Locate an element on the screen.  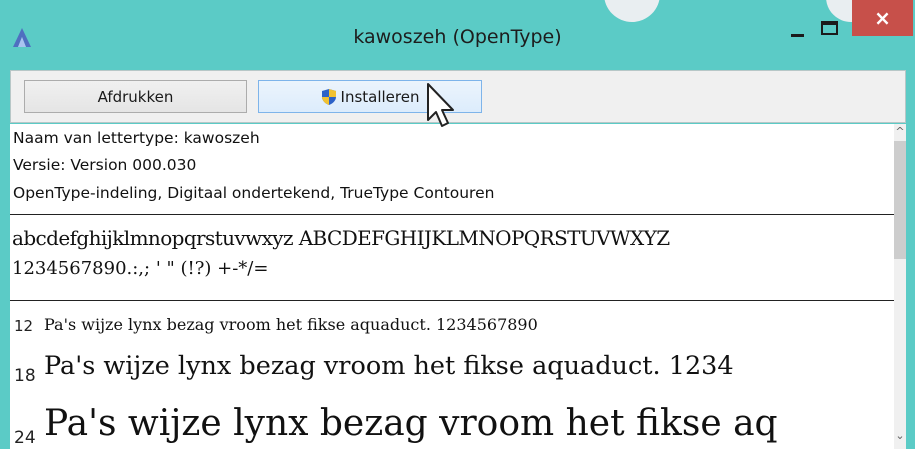
sample-size-label: 12 is located at coordinates (24, 326).